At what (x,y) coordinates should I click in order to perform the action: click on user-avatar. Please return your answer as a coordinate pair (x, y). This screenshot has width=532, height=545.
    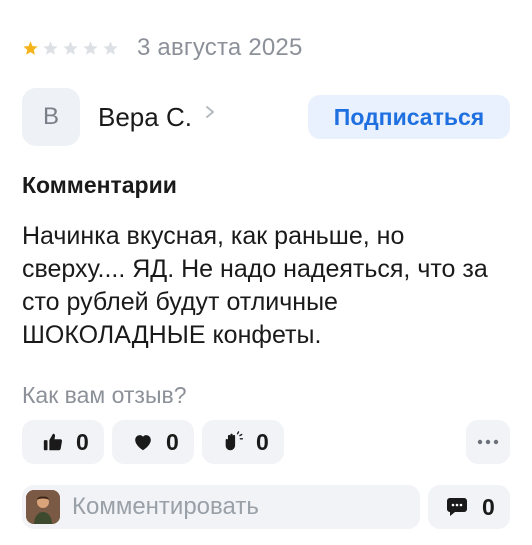
    Looking at the image, I should click on (43, 507).